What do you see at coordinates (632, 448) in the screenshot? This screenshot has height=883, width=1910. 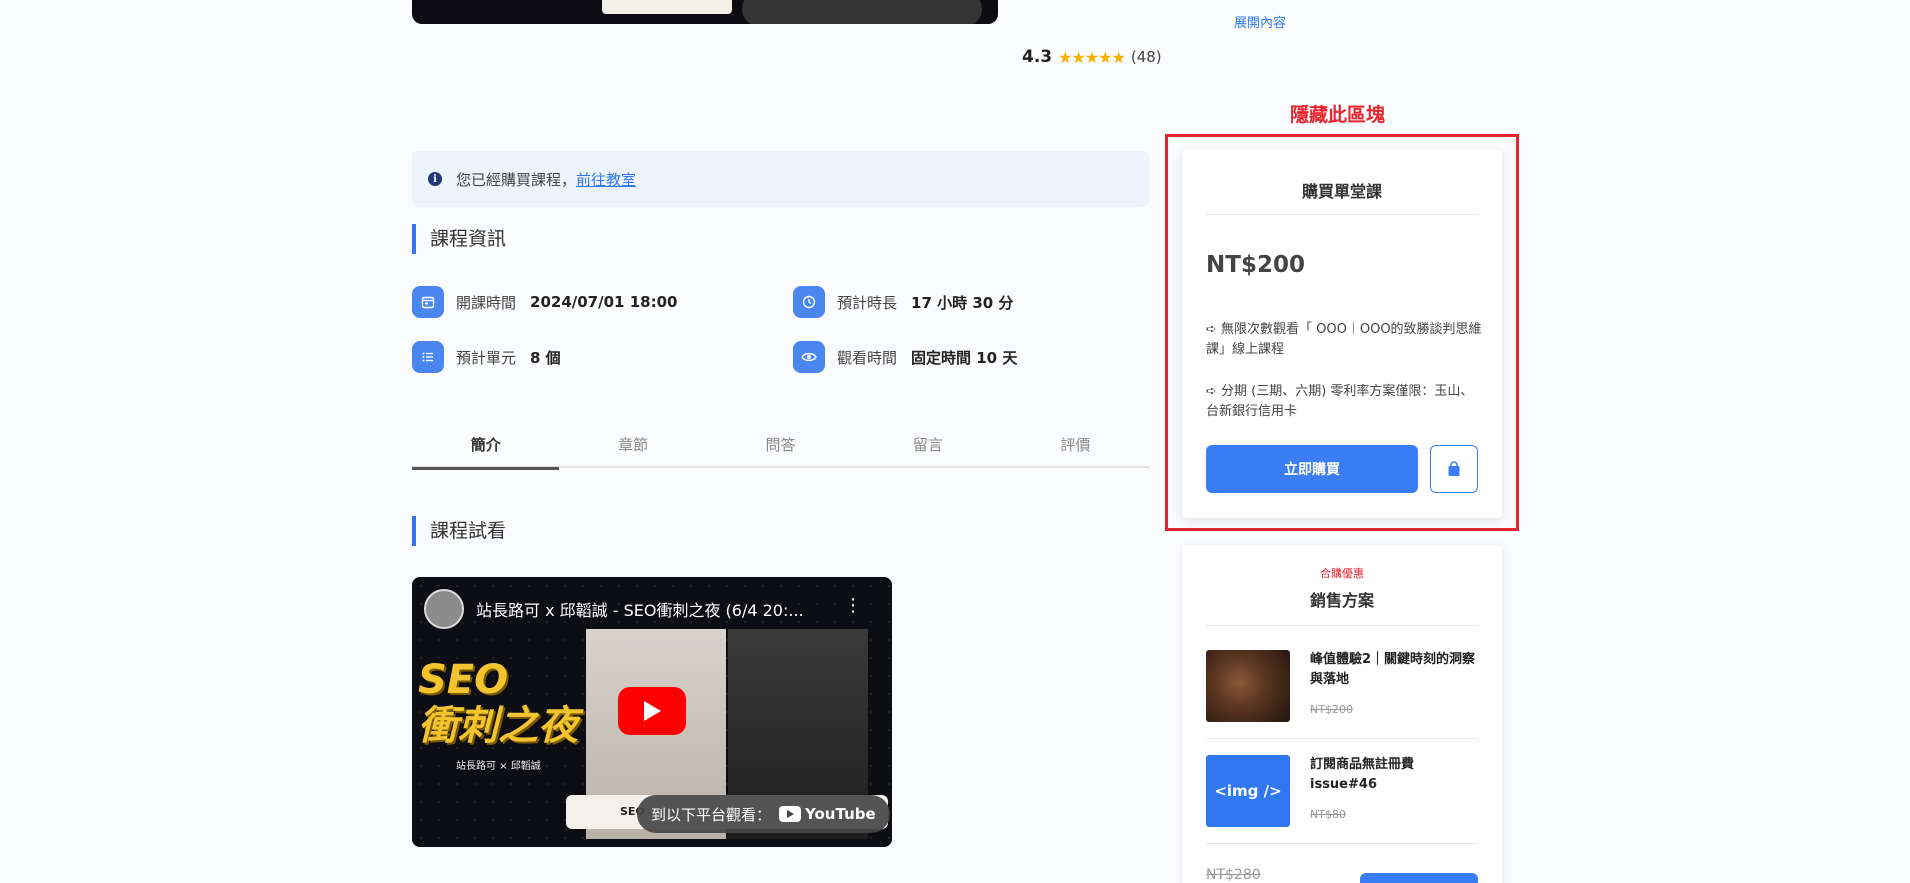 I see `tab-chapters: 章節` at bounding box center [632, 448].